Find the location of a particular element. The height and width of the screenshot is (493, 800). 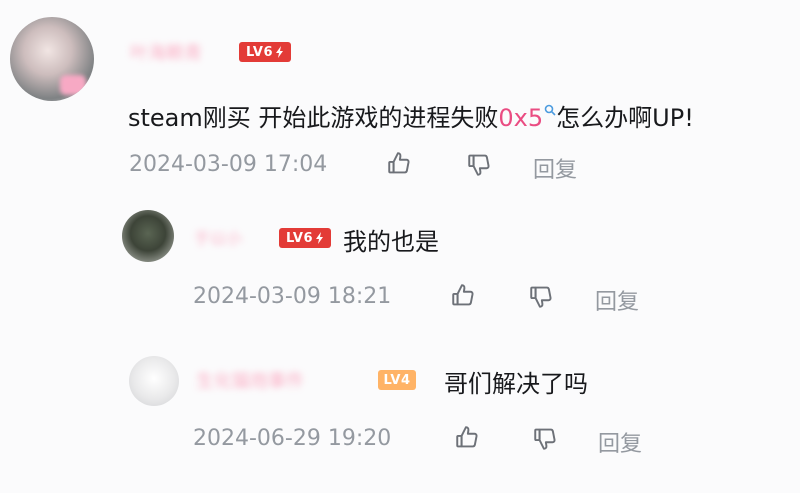

reply-text: 我的也是 is located at coordinates (391, 242).